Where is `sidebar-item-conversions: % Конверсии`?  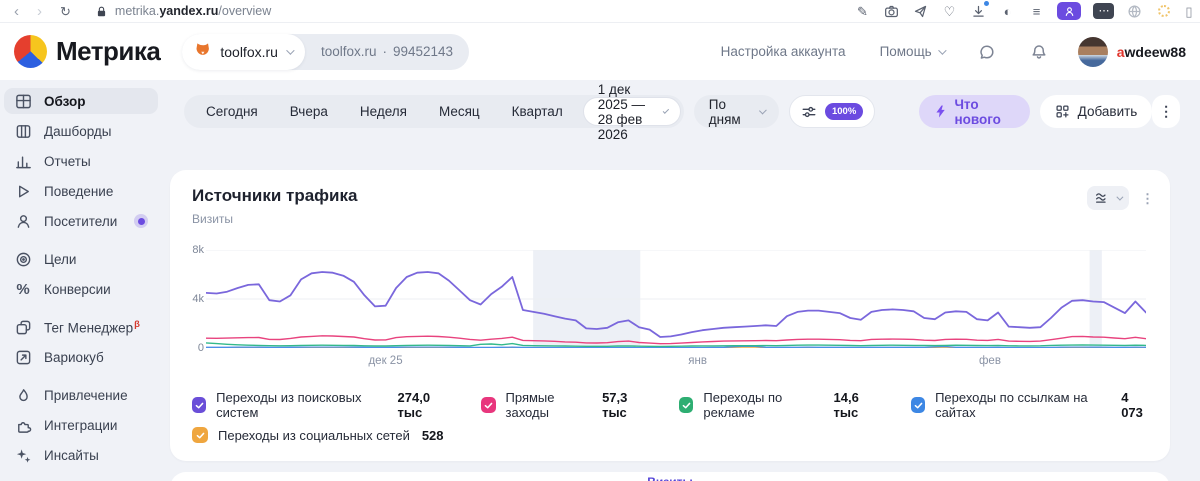 sidebar-item-conversions: % Конверсии is located at coordinates (81, 289).